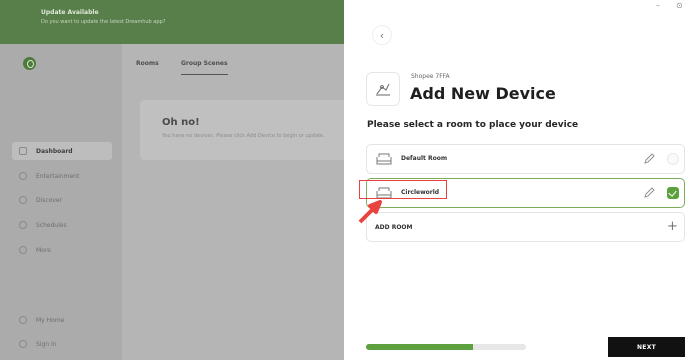  Describe the element at coordinates (23, 200) in the screenshot. I see `compass-icon` at that location.